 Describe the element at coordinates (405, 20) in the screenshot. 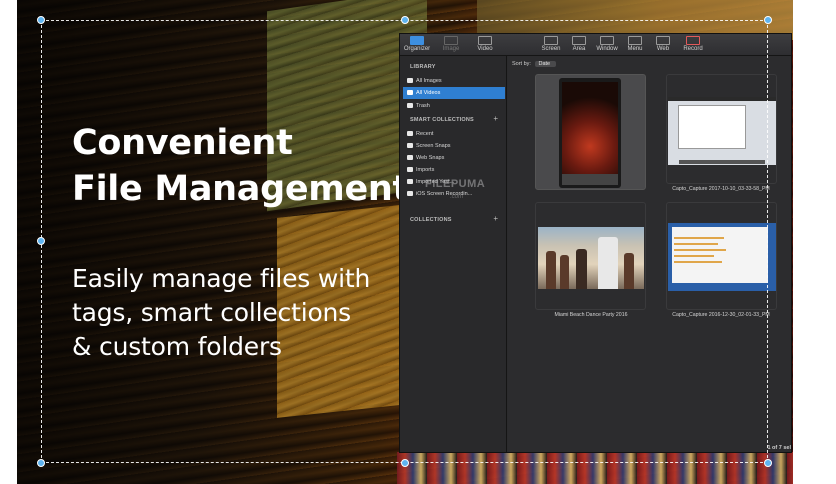

I see `resize-handle-top-center` at that location.